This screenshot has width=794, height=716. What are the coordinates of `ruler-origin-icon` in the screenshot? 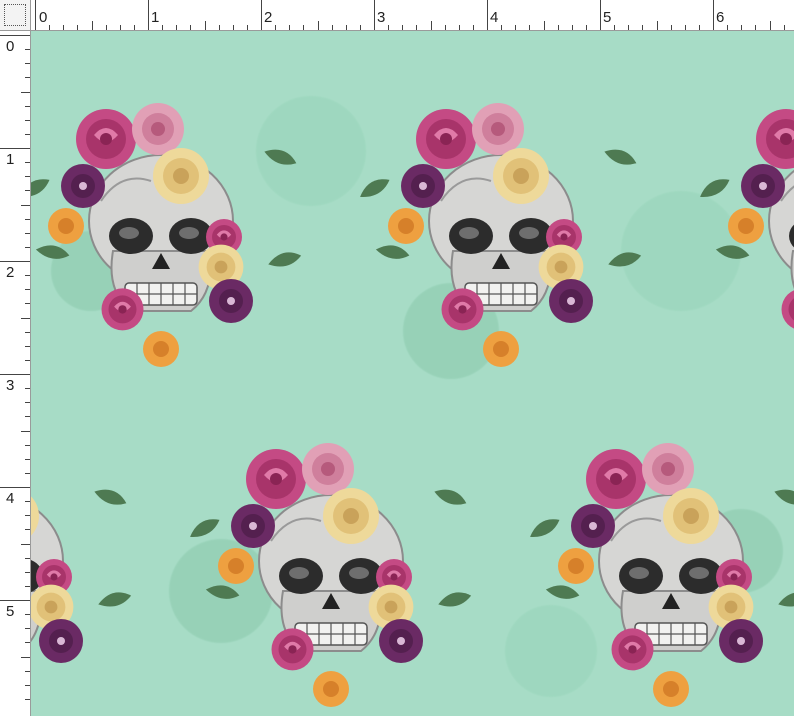 It's located at (15, 15).